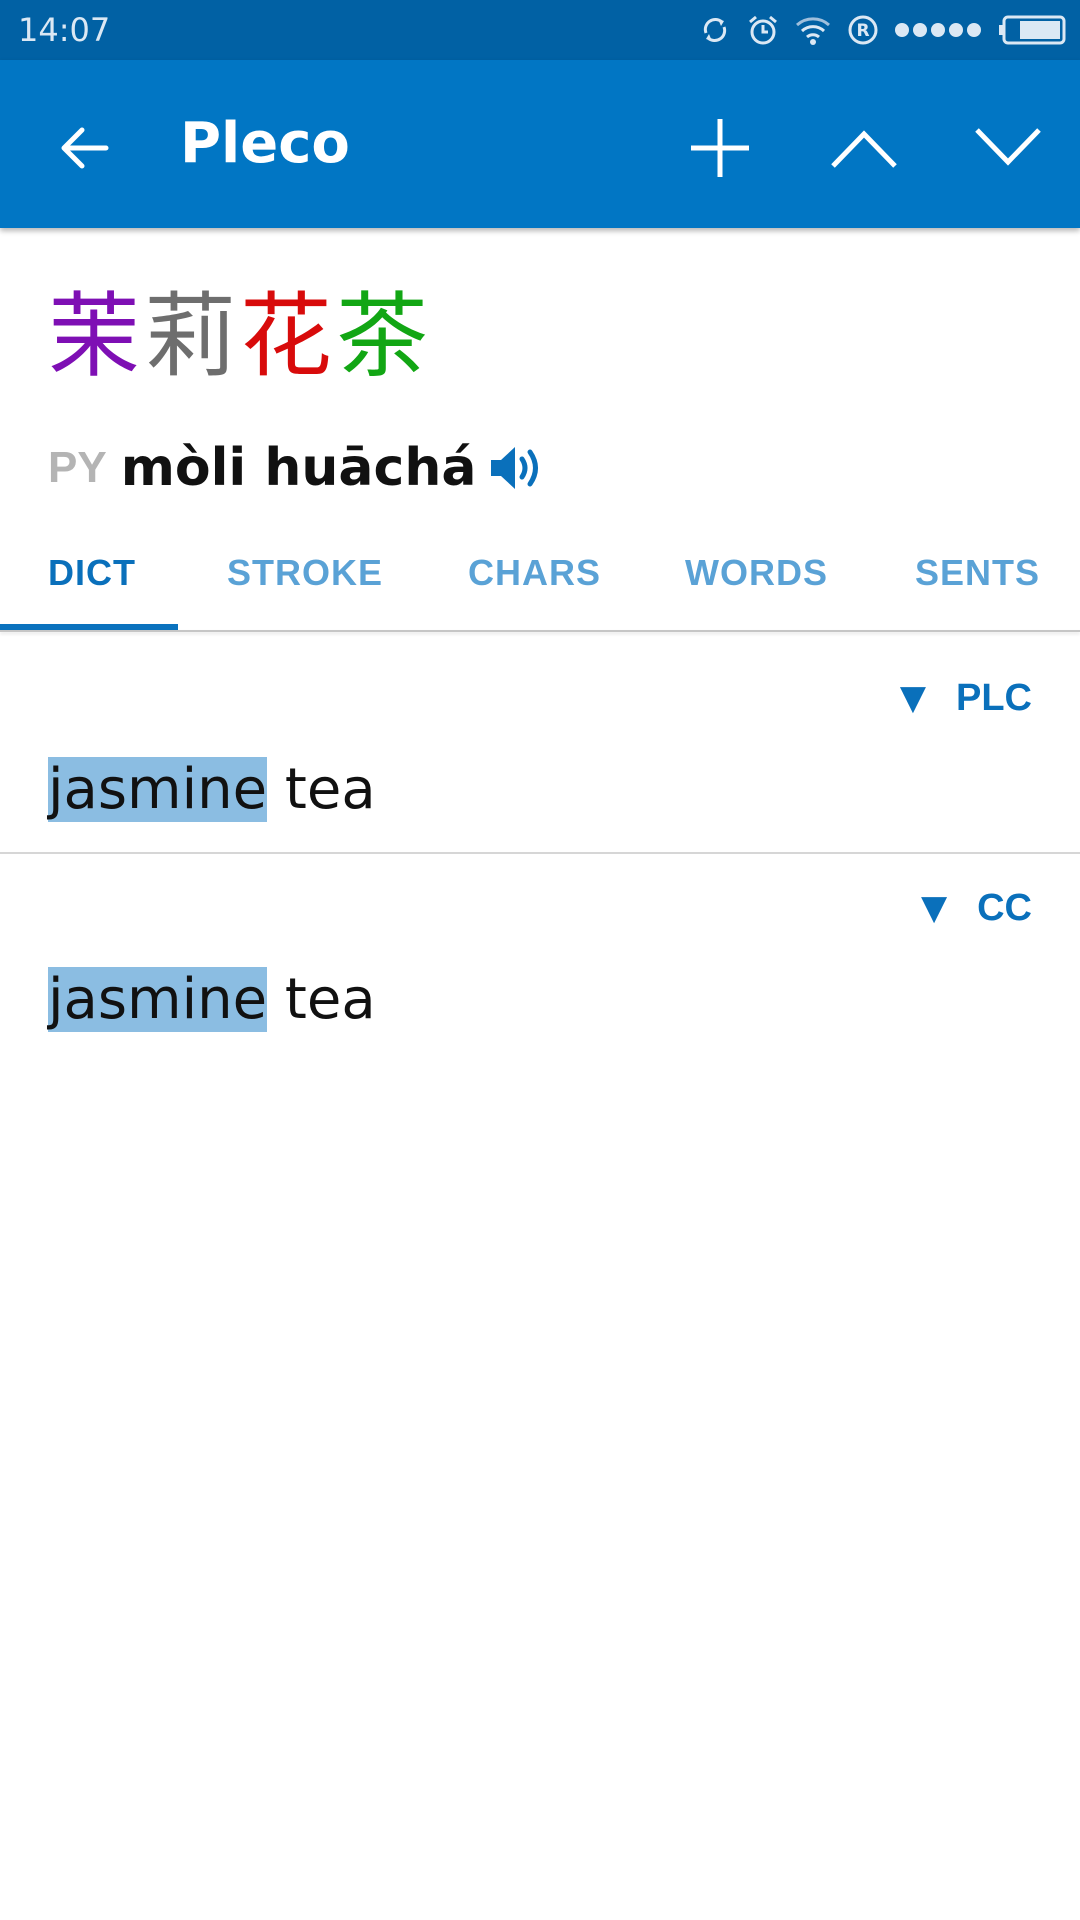  I want to click on add-icon, so click(720, 148).